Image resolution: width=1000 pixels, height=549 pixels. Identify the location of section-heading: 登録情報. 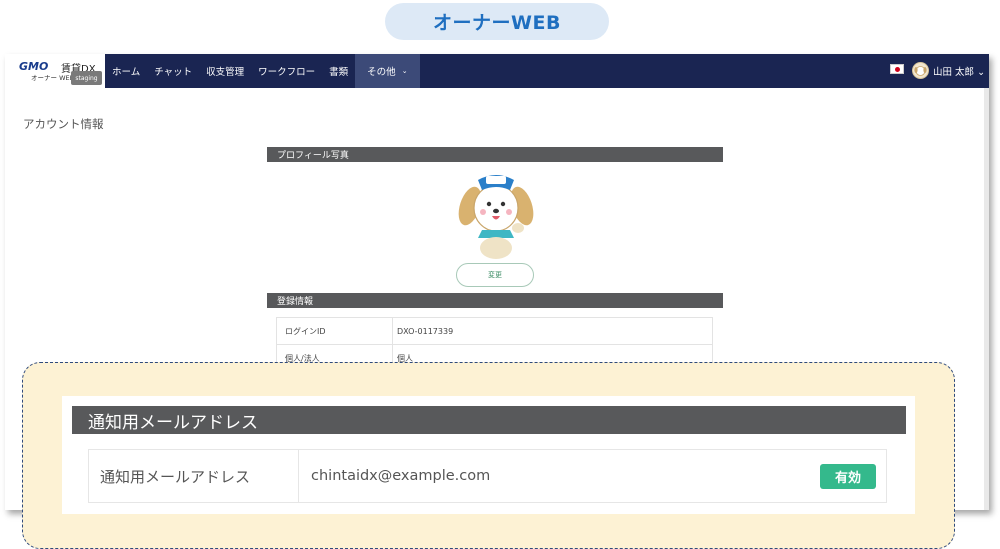
(295, 302).